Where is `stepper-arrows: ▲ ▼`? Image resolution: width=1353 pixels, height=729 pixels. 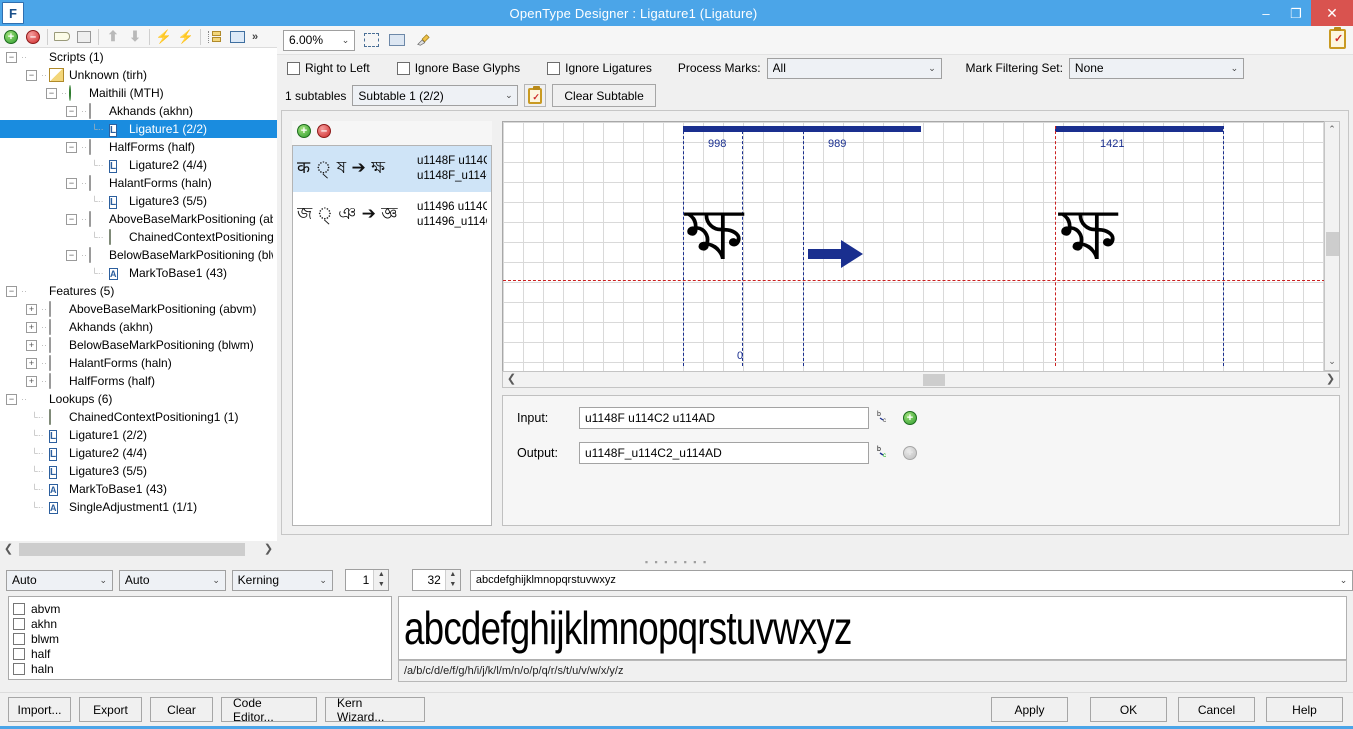
stepper-arrows: ▲ ▼ is located at coordinates (381, 580).